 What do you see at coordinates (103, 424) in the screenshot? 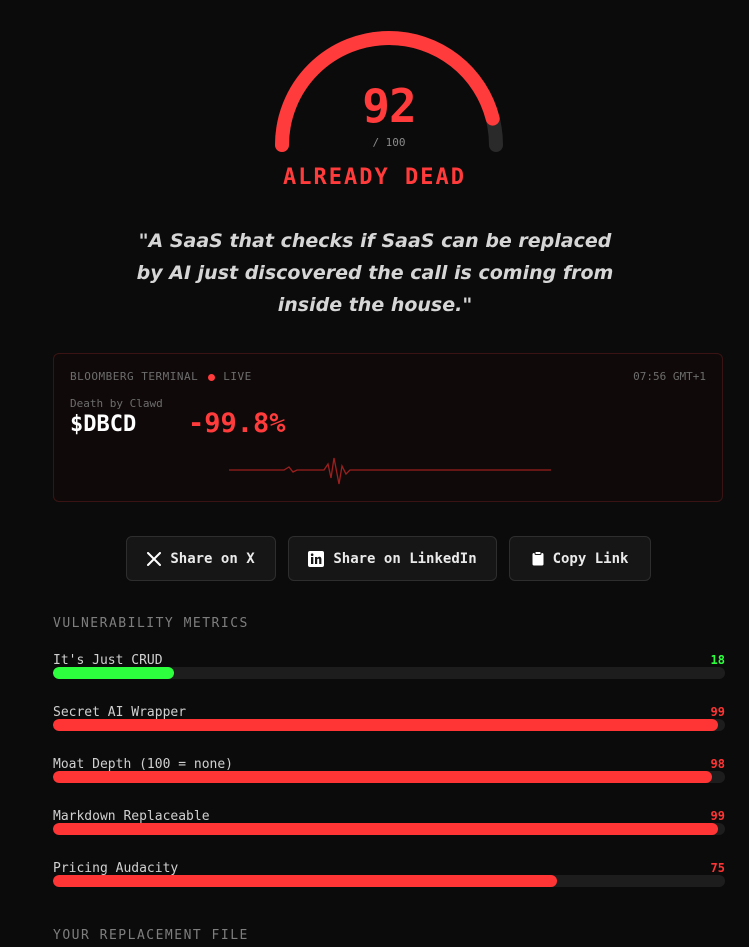
I see `ticker-symbol: $DBCD` at bounding box center [103, 424].